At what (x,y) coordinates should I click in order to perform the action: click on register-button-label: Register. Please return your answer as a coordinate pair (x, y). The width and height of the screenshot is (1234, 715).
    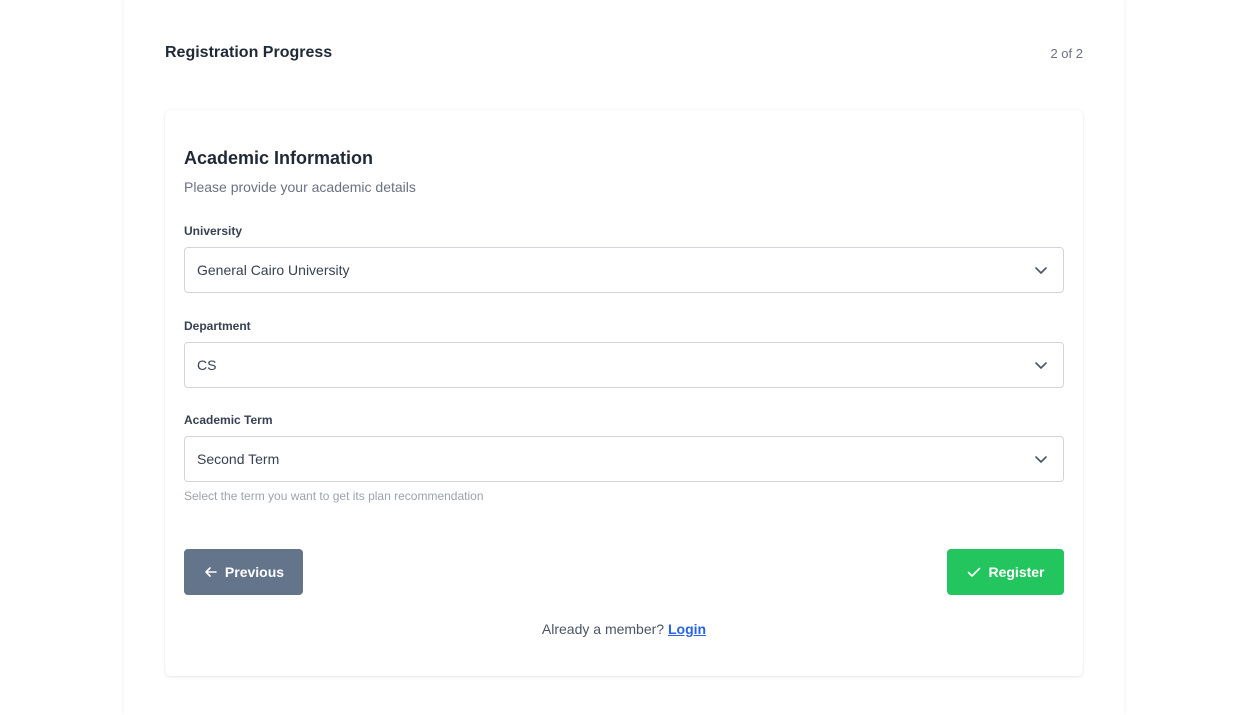
    Looking at the image, I should click on (1016, 572).